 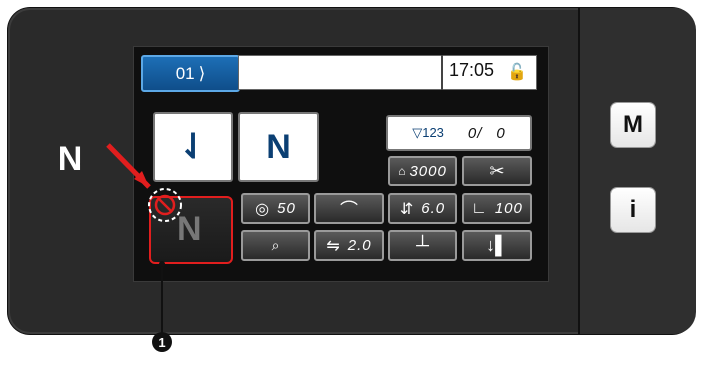 I want to click on callout-number-label: 1, so click(x=162, y=342).